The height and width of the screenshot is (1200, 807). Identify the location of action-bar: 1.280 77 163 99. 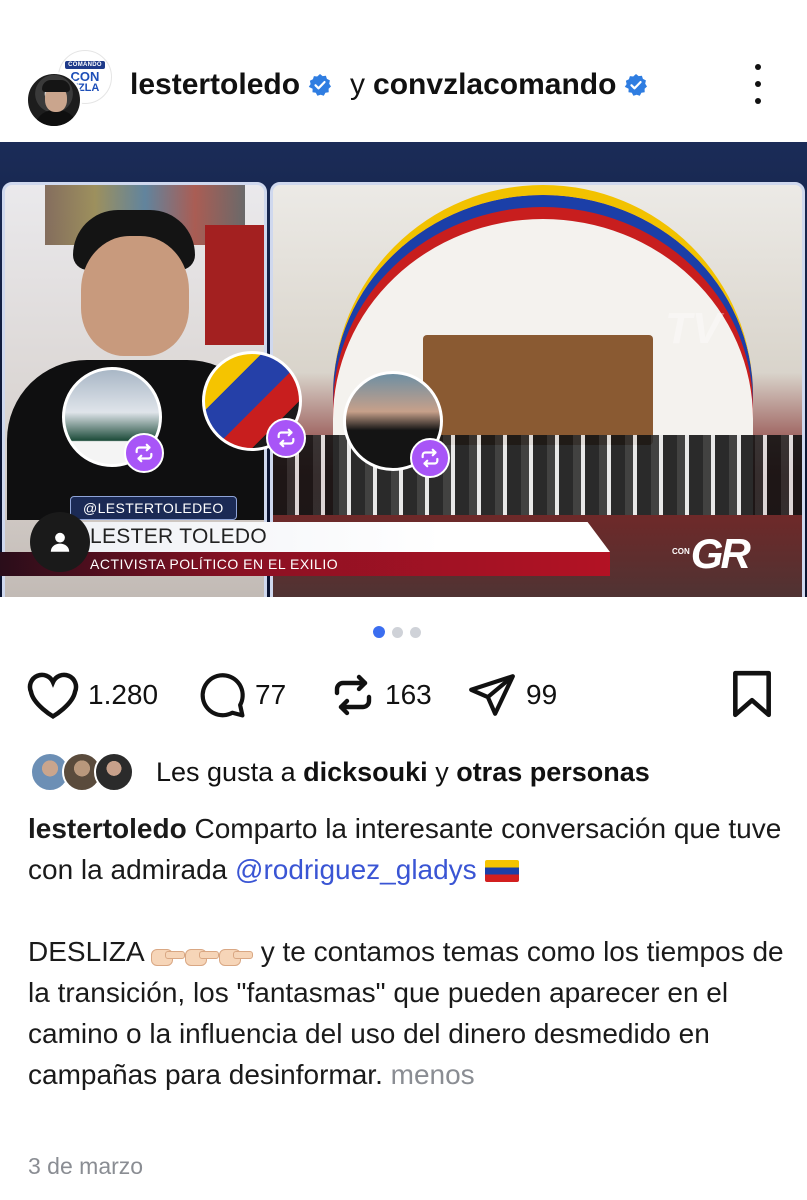
(406, 695).